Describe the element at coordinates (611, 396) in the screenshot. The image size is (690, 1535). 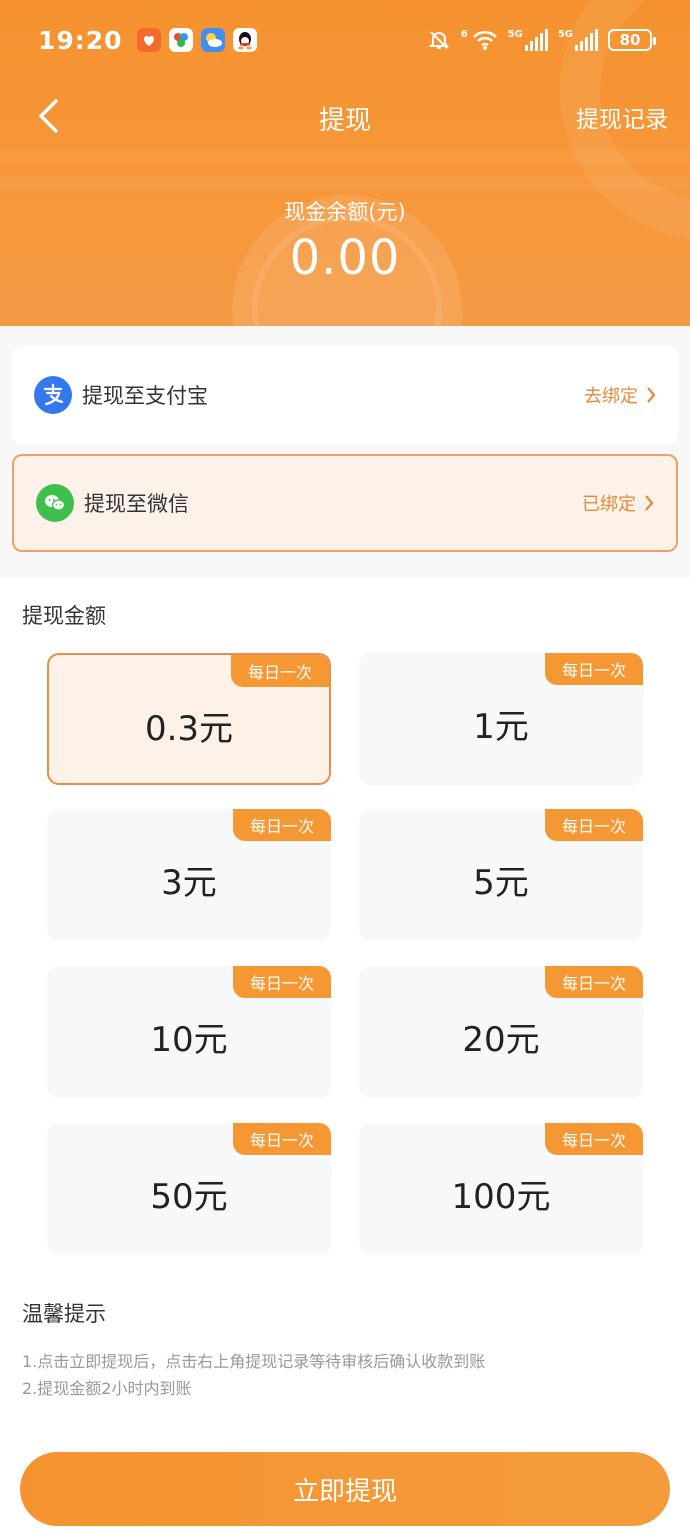
I see `bind-status-text: 去绑定` at that location.